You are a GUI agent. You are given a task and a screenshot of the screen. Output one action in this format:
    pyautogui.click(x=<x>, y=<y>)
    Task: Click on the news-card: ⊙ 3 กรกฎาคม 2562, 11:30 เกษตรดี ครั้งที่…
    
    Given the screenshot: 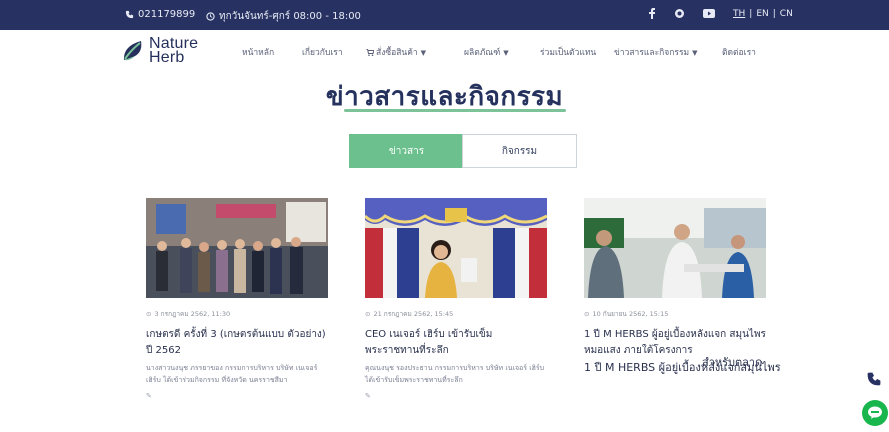 What is the action you would take?
    pyautogui.click(x=237, y=299)
    